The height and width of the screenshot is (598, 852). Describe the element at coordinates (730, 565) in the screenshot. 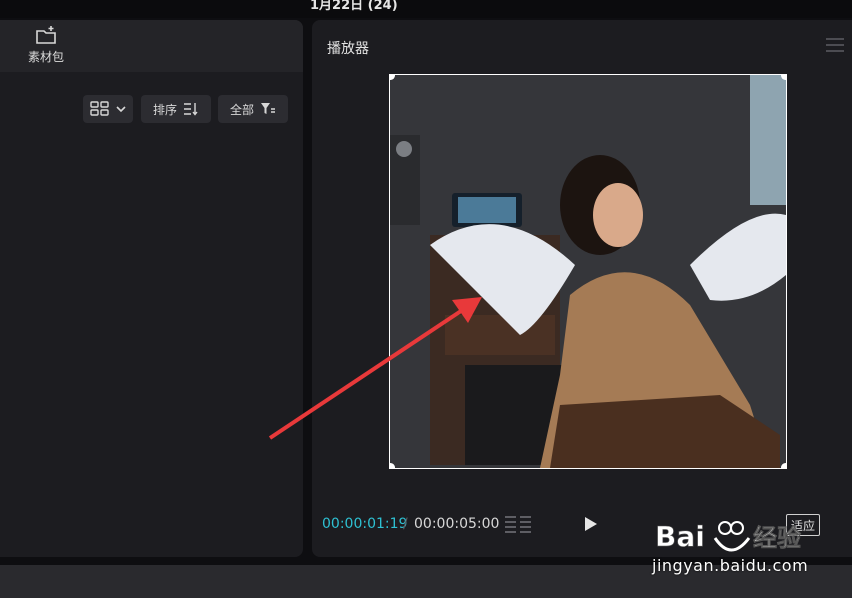

I see `watermark-url: jingyan.baidu.com` at that location.